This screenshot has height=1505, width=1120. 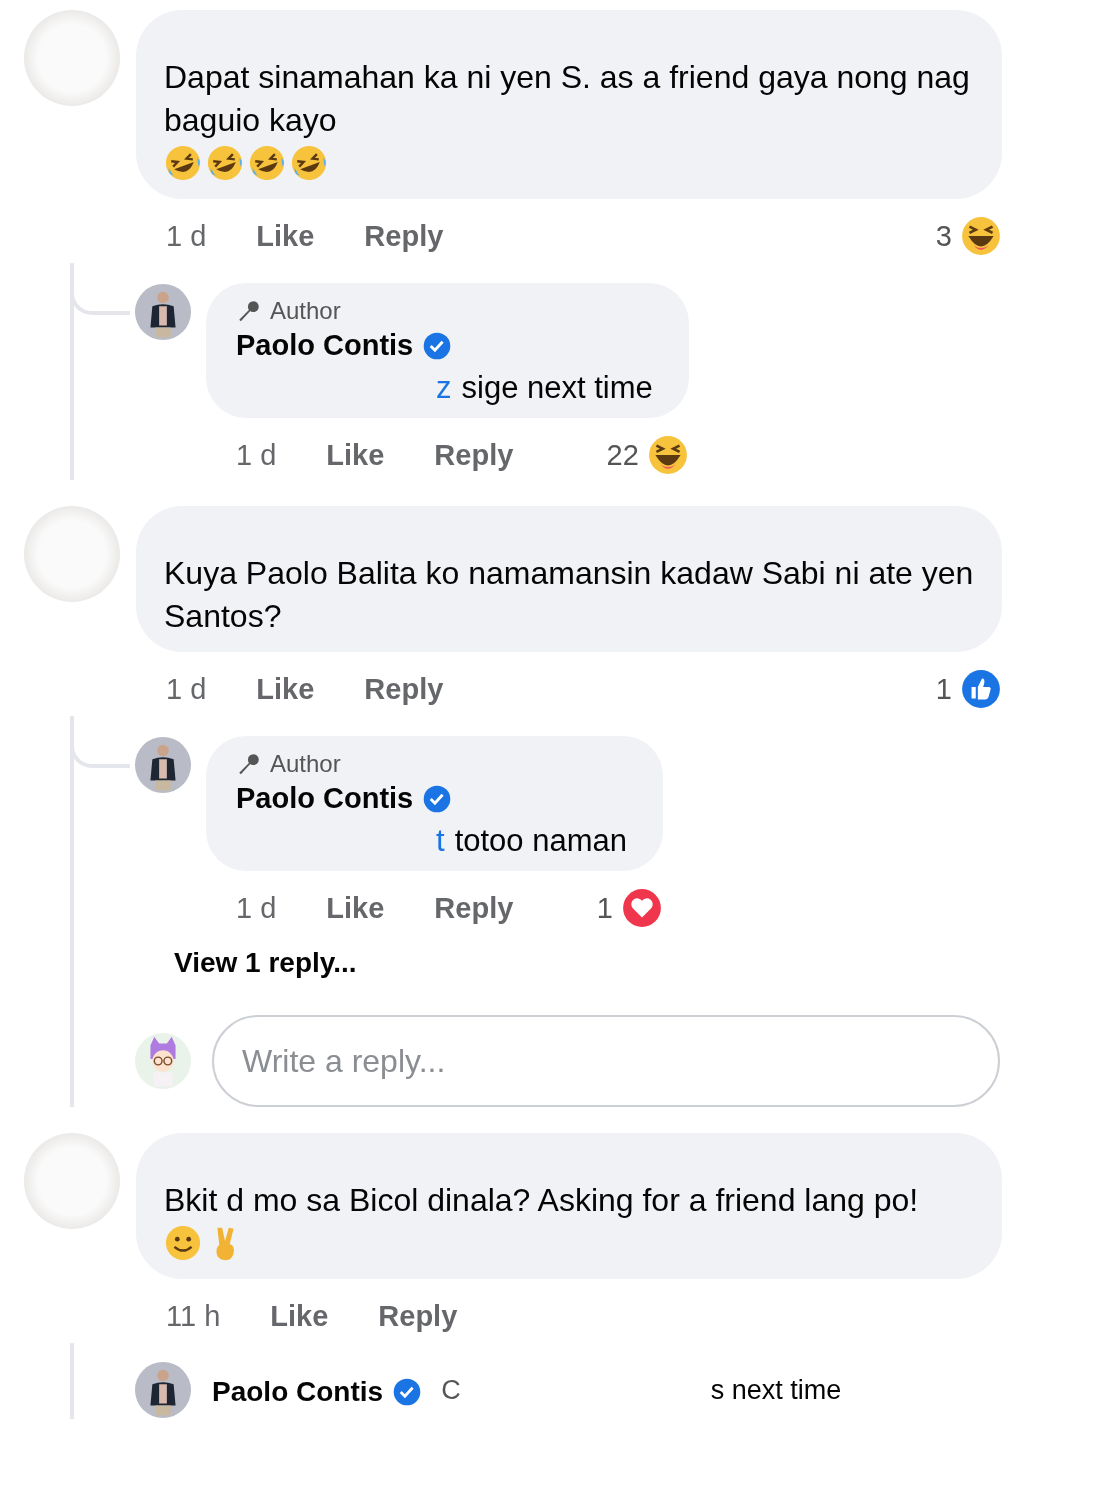 I want to click on mention-fragment: t, so click(x=440, y=841).